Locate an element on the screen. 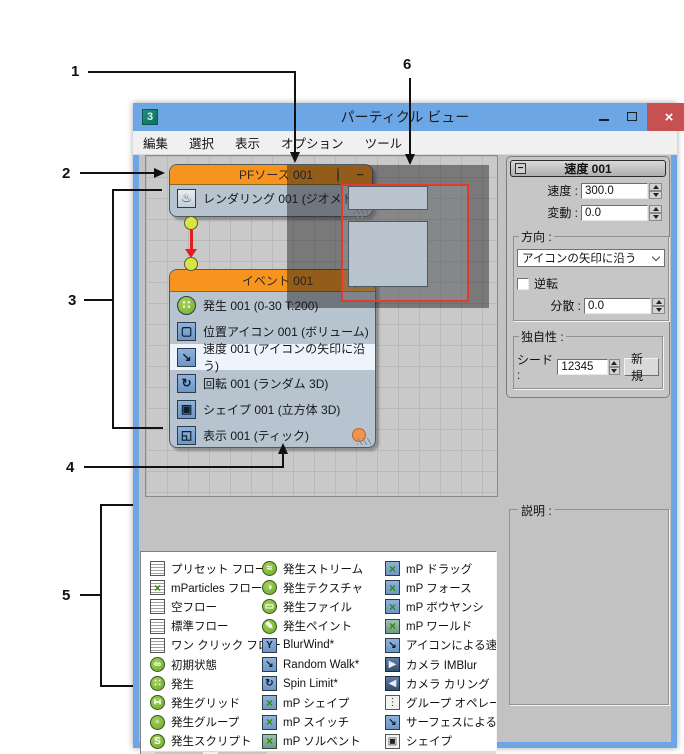 This screenshot has height=754, width=684. depot-item-birth-texture: ◑ 発生テクスチャ is located at coordinates (312, 587).